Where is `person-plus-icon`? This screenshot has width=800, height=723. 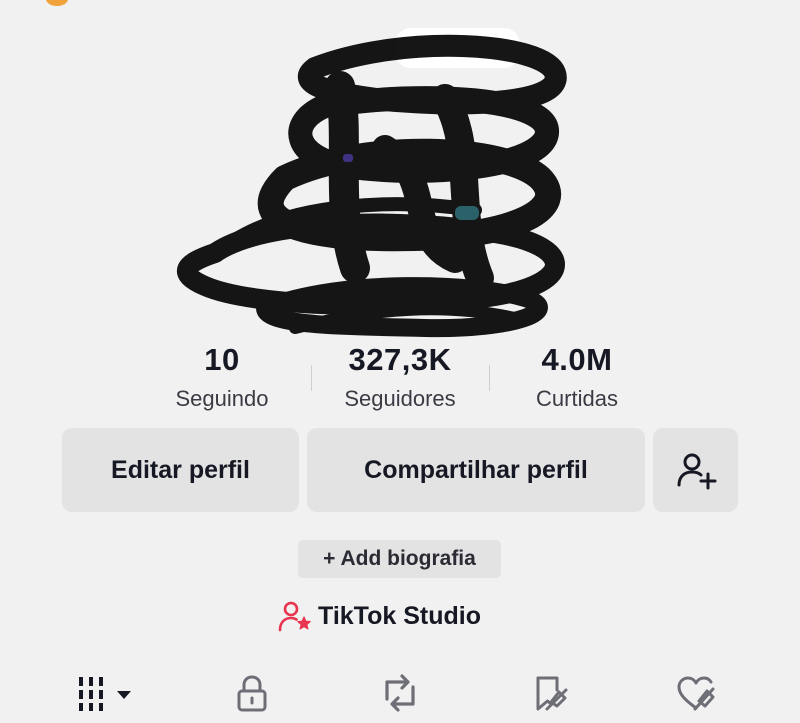
person-plus-icon is located at coordinates (696, 471).